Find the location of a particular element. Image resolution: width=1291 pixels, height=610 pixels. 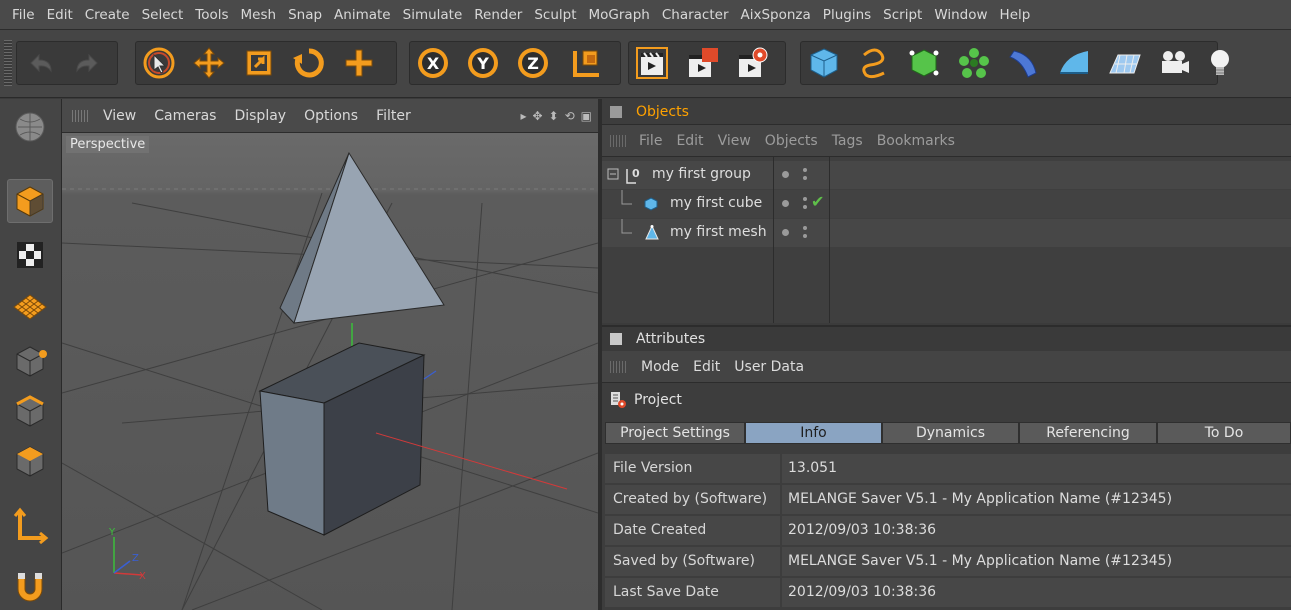

tab-to-do: To Do is located at coordinates (1224, 433).